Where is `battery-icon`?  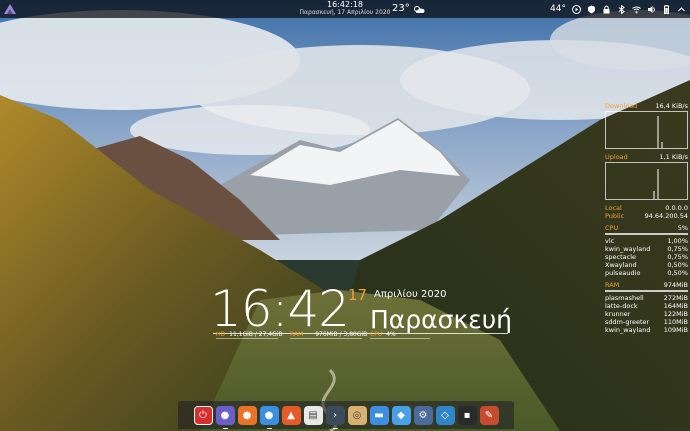 battery-icon is located at coordinates (666, 9).